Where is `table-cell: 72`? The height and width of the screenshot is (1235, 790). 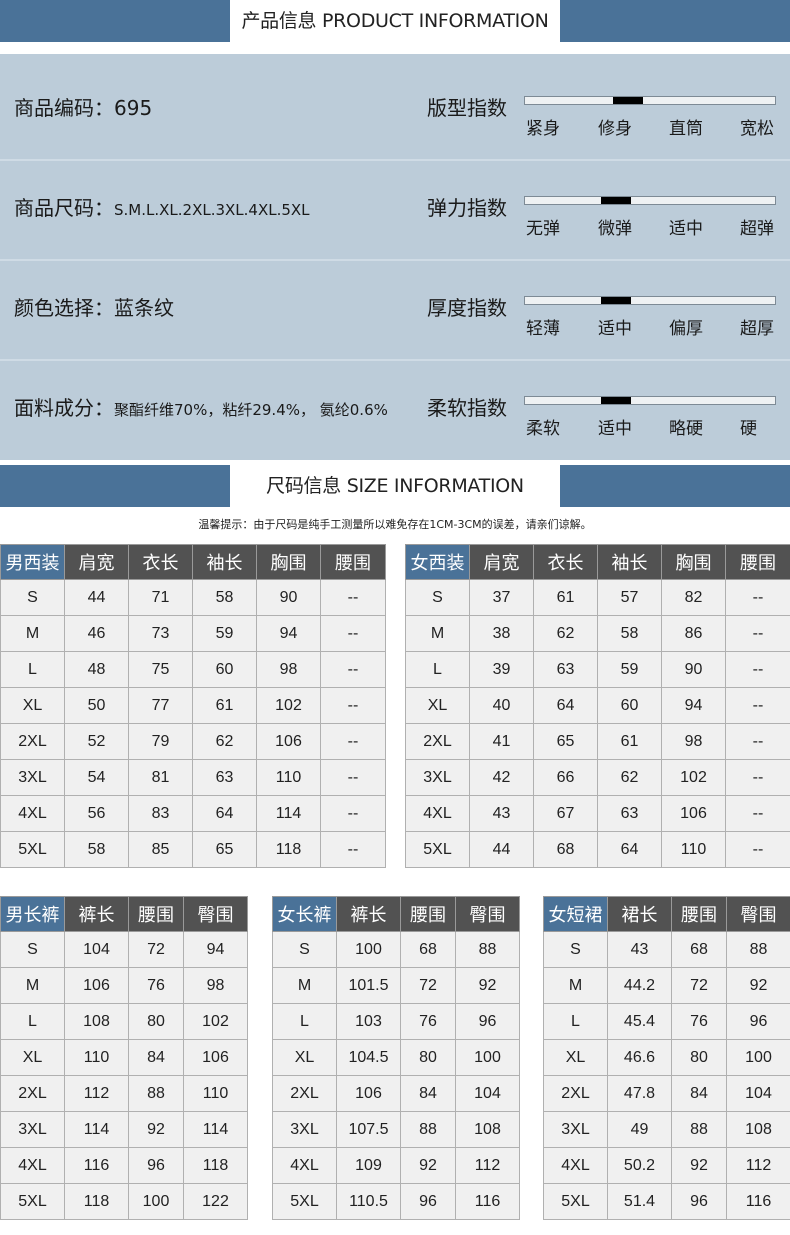 table-cell: 72 is located at coordinates (428, 985).